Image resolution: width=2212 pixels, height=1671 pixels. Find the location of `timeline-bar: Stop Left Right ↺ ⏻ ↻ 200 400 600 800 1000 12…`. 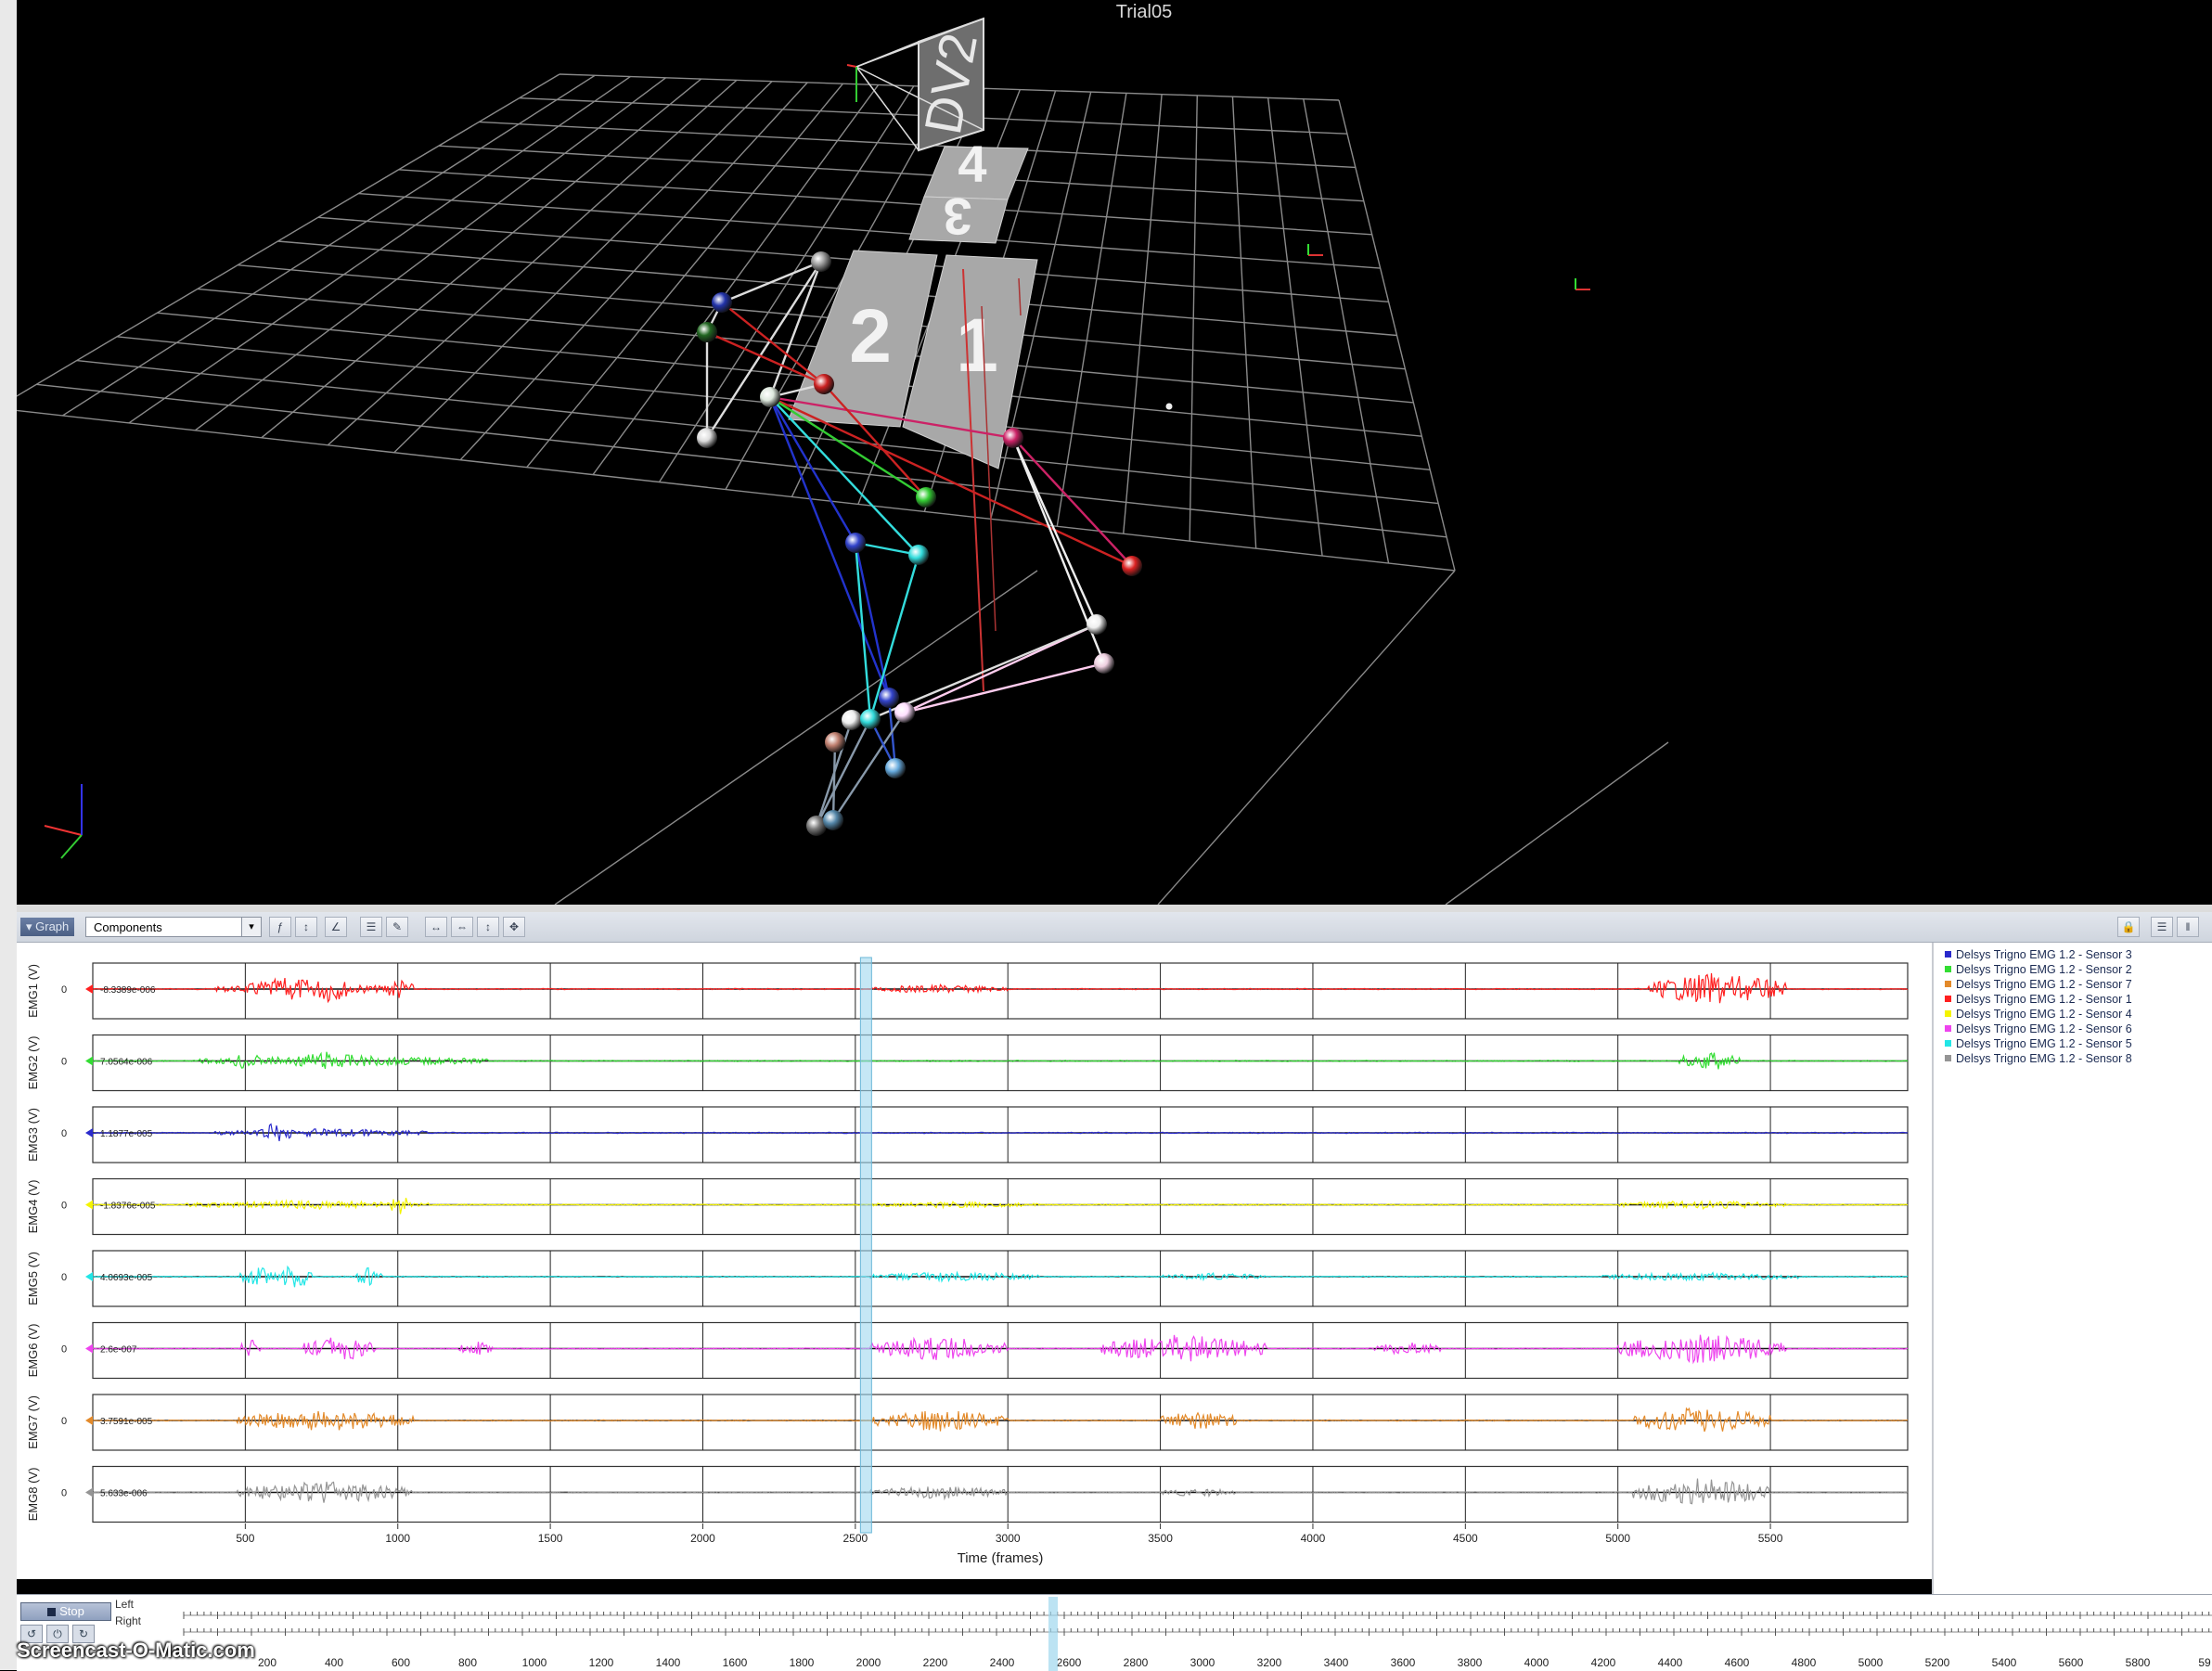

timeline-bar: Stop Left Right ↺ ⏻ ↻ 200 400 600 800 1000 12… is located at coordinates (1114, 1632).